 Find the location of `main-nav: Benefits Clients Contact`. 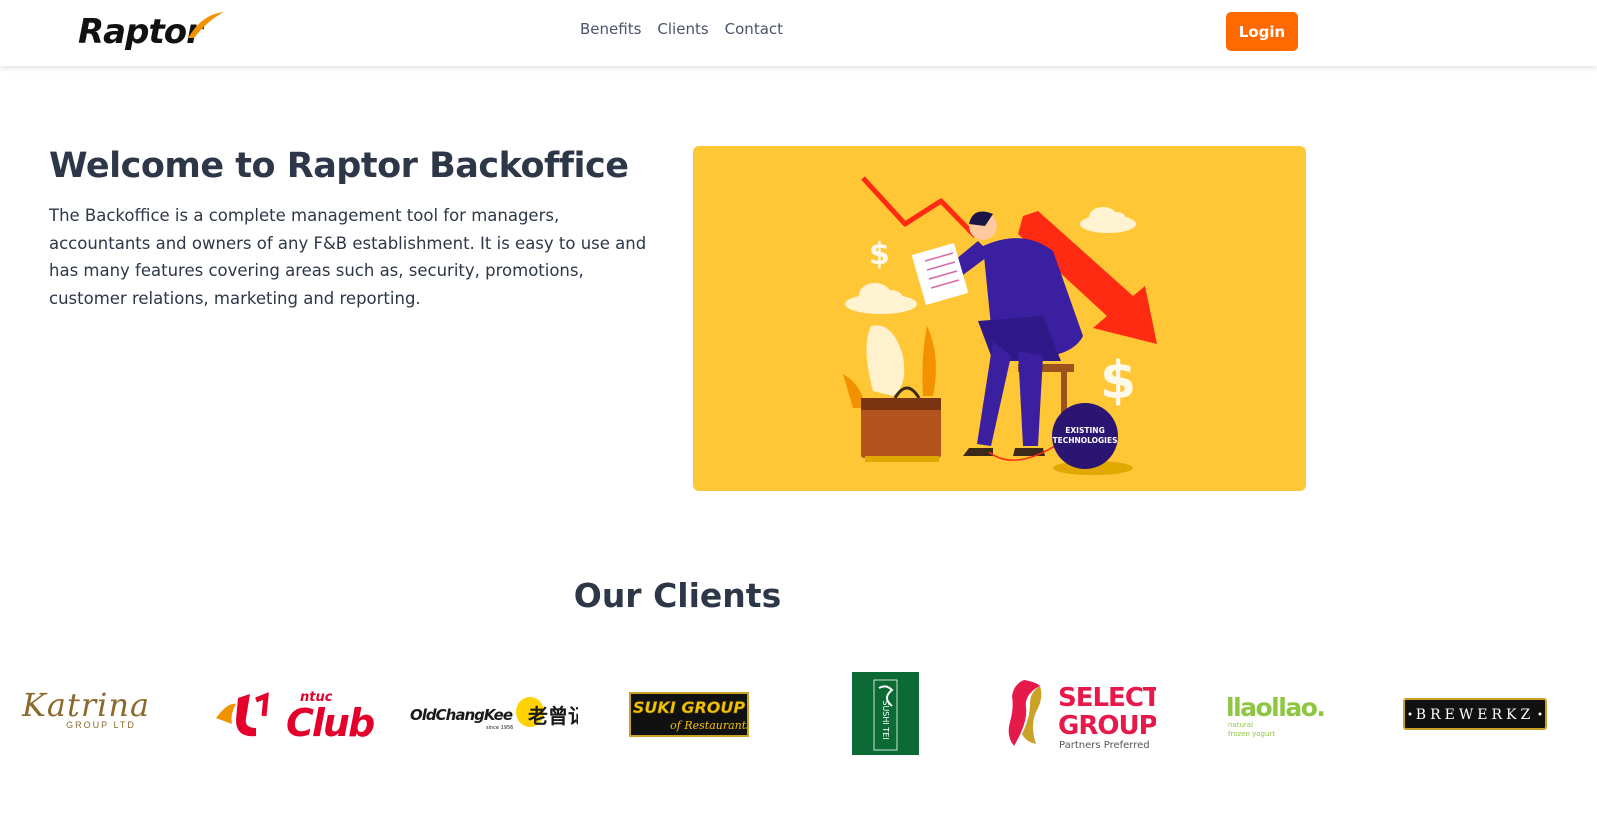

main-nav: Benefits Clients Contact is located at coordinates (681, 29).